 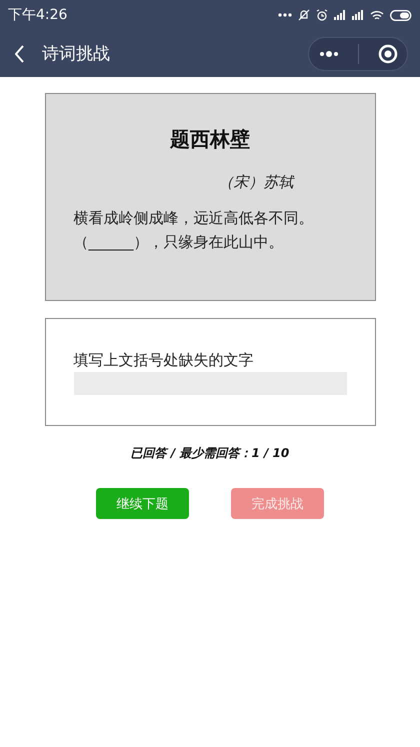 I want to click on poem-title: 题西林壁, so click(x=209, y=139).